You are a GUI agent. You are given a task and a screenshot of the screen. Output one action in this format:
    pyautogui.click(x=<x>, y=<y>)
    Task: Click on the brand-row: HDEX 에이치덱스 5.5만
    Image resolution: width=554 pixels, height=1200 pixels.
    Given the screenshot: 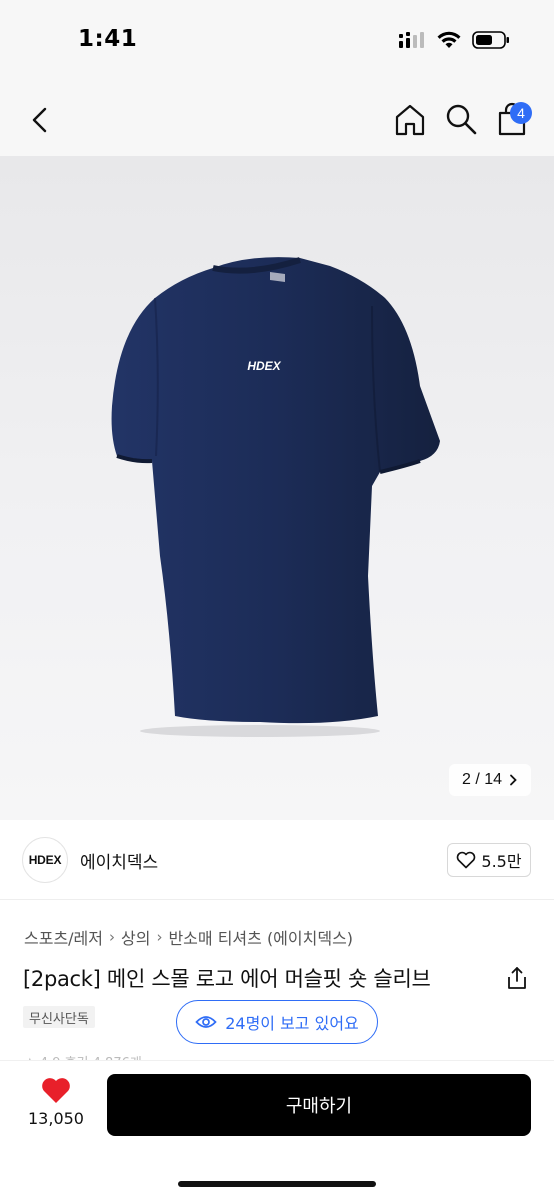 What is the action you would take?
    pyautogui.click(x=277, y=860)
    